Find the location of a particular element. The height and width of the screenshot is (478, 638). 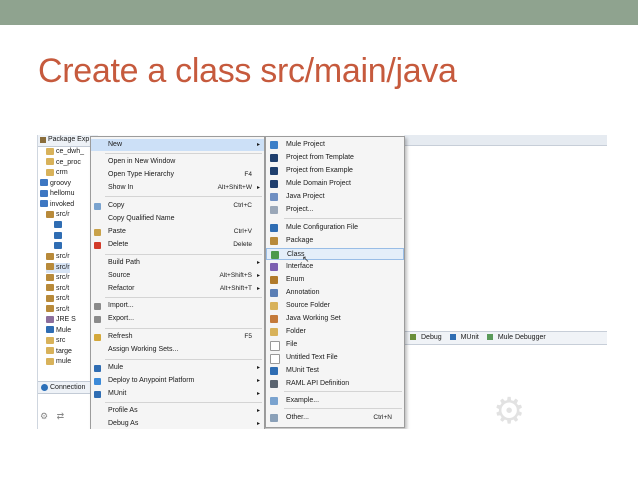

raml-icon is located at coordinates (274, 384).